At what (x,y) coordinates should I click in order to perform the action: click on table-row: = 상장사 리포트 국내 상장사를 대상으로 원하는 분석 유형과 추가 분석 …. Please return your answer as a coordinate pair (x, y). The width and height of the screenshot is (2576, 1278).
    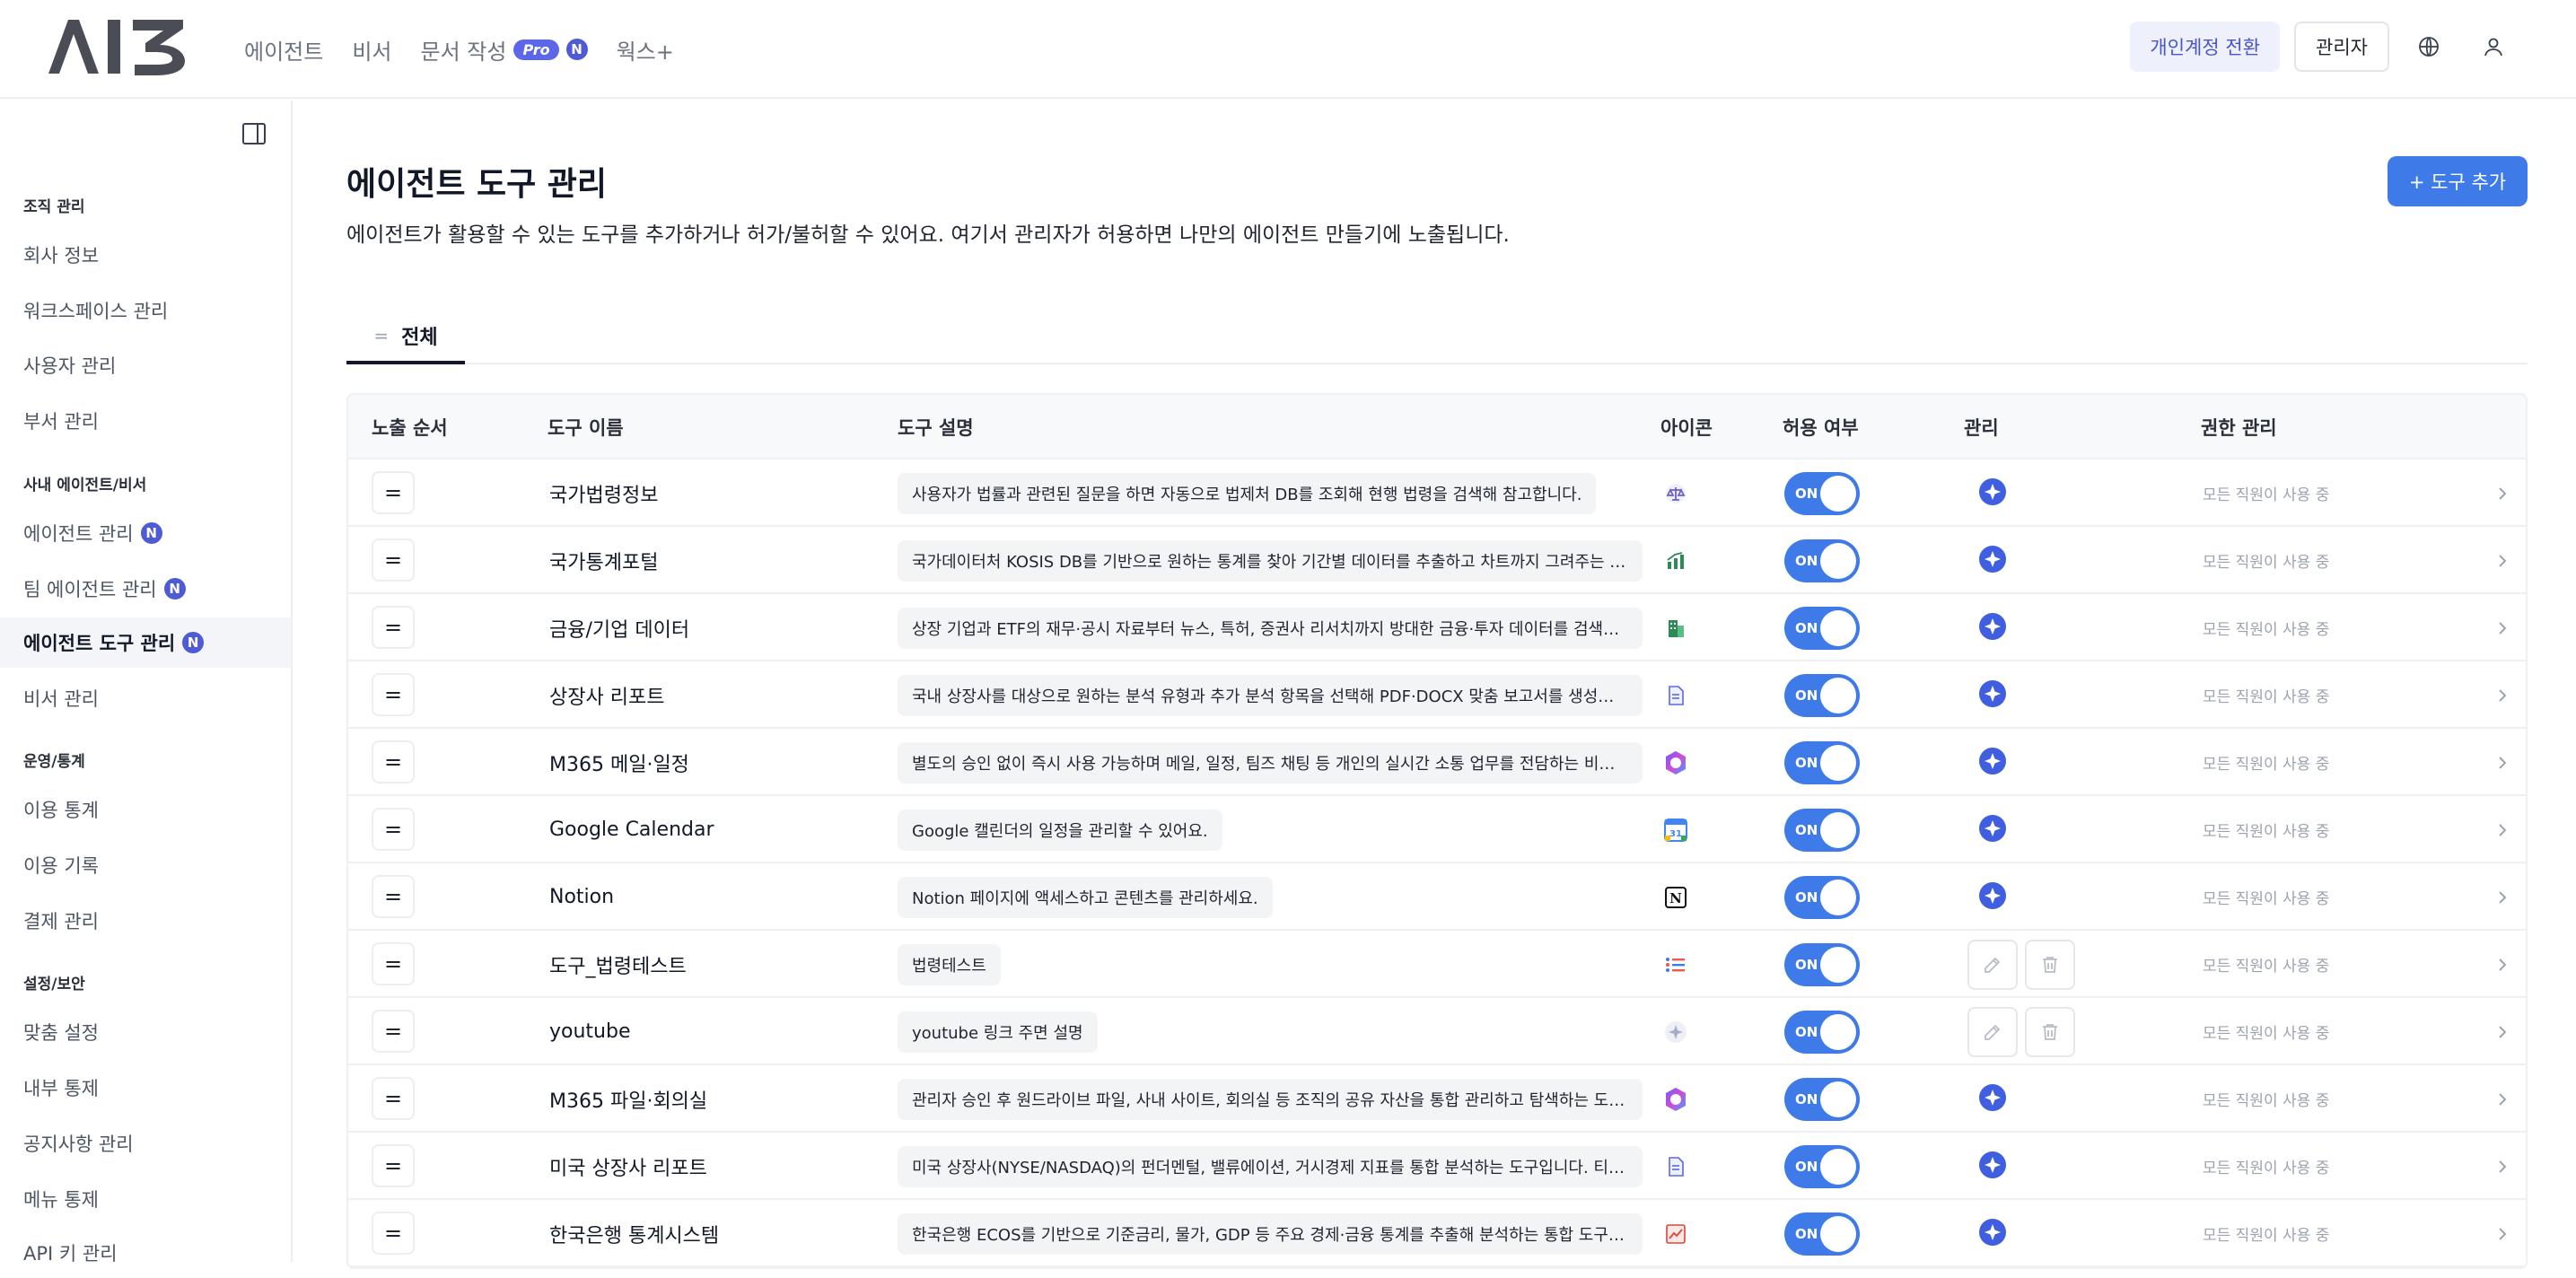
    Looking at the image, I should click on (1437, 695).